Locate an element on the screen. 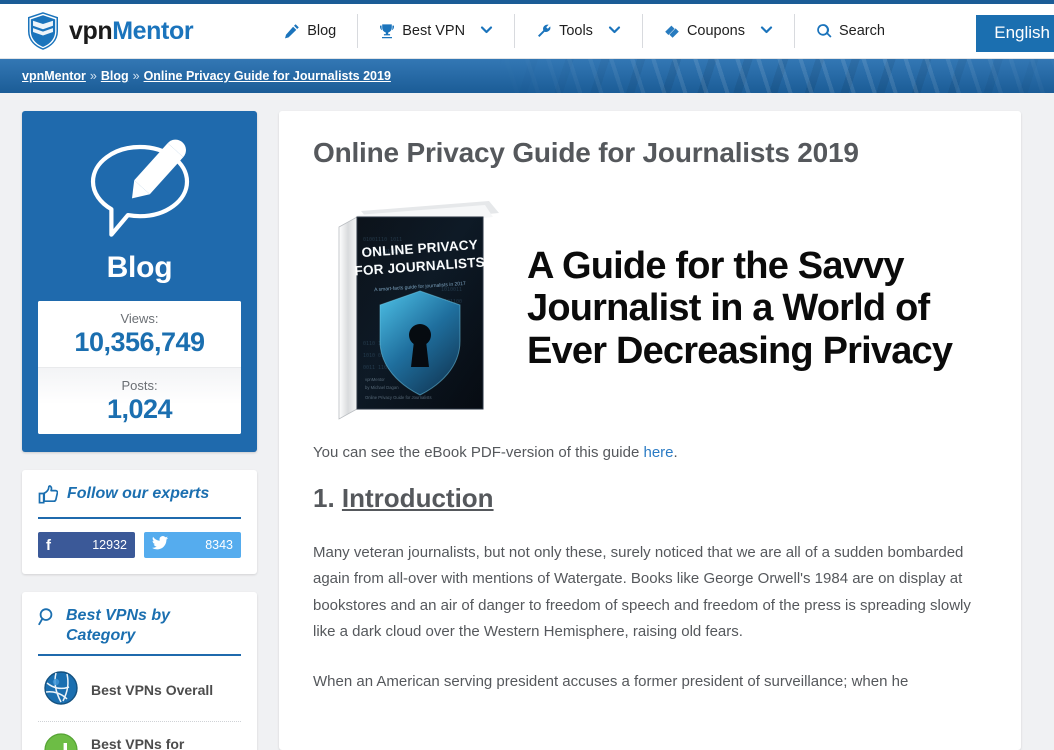 The width and height of the screenshot is (1054, 750). trophy-icon is located at coordinates (387, 31).